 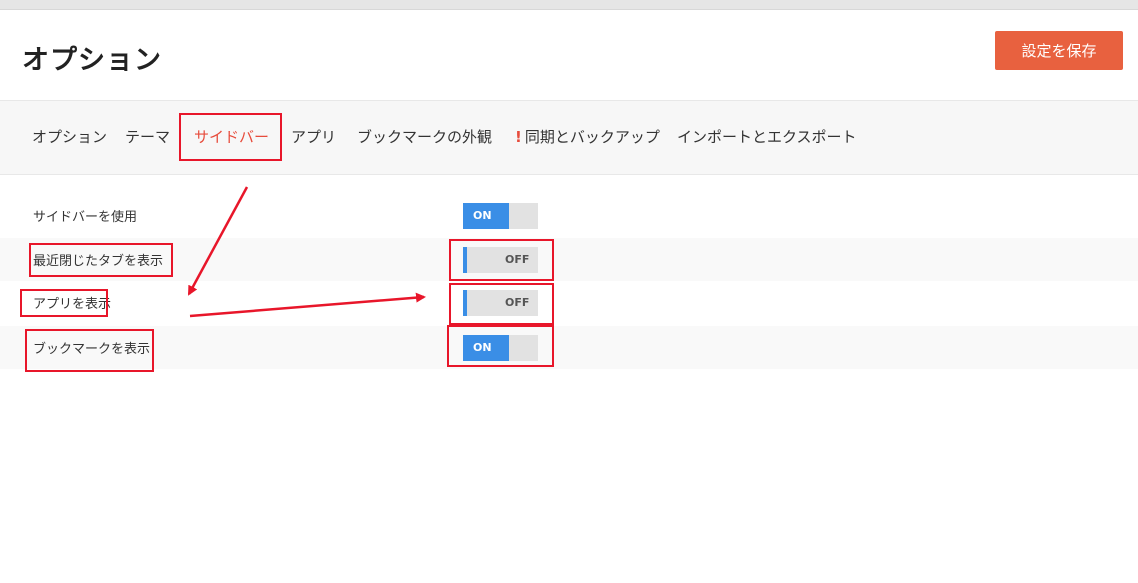 I want to click on toggle-use-sidebar: ON, so click(x=500, y=216).